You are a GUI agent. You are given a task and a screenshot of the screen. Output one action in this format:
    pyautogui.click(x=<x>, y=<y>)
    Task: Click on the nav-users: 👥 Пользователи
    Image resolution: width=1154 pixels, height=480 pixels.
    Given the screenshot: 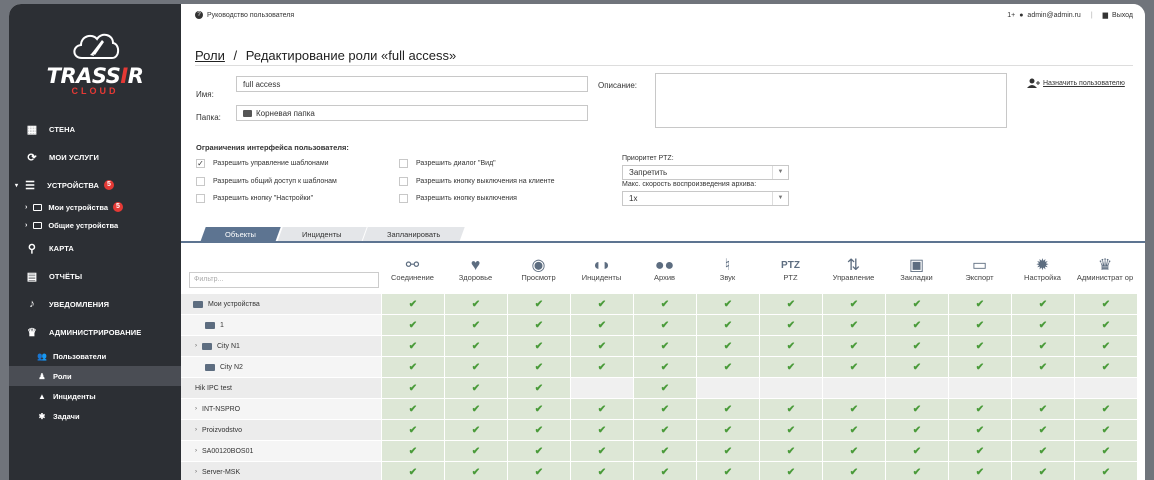 What is the action you would take?
    pyautogui.click(x=95, y=356)
    